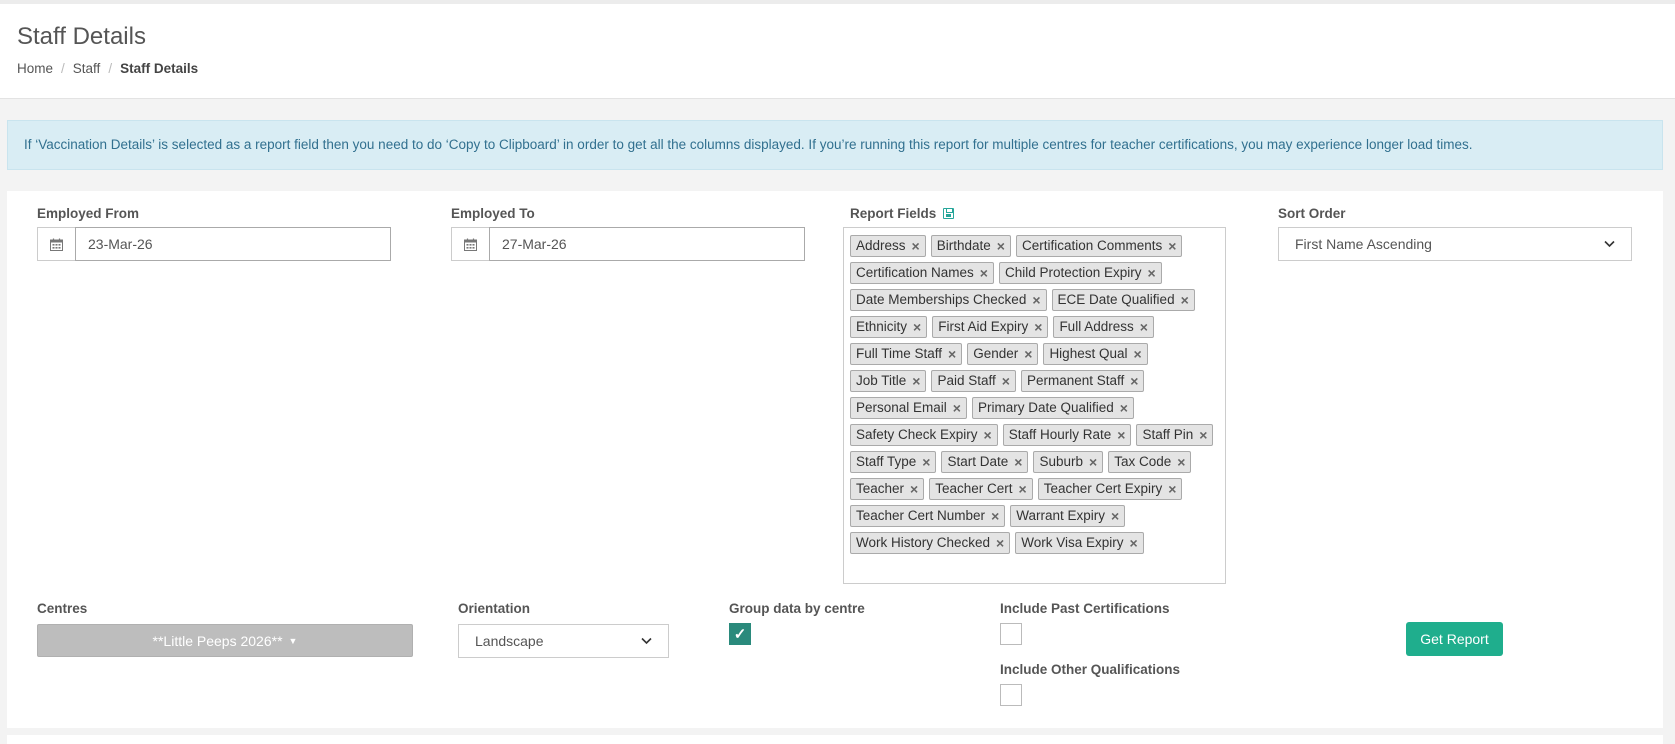 The image size is (1675, 744). Describe the element at coordinates (941, 299) in the screenshot. I see `report-field-tag-label: Date Memberships Checked` at that location.